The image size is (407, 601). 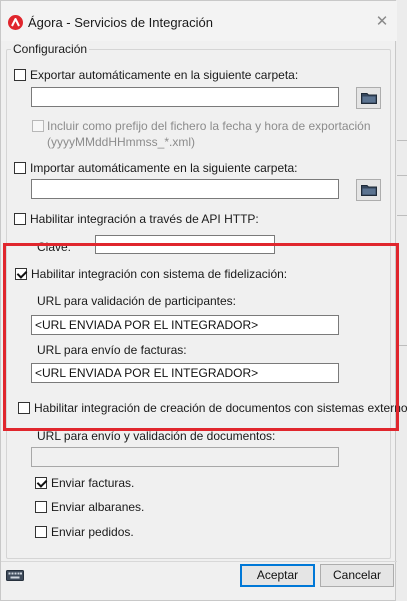 What do you see at coordinates (120, 22) in the screenshot?
I see `window-title: Ágora - Servicios de Integración` at bounding box center [120, 22].